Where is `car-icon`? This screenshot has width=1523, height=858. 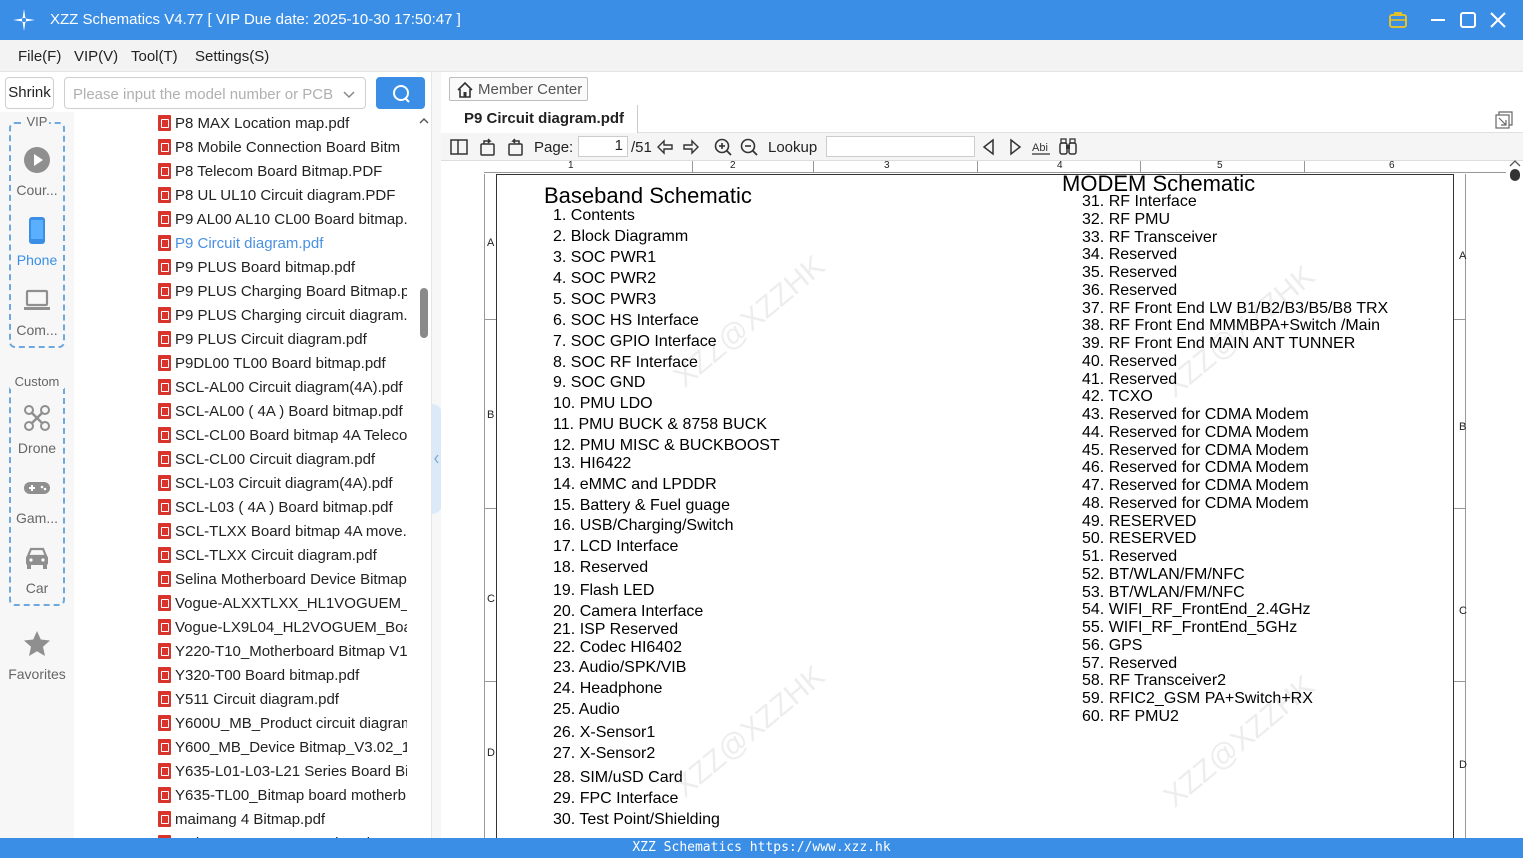
car-icon is located at coordinates (37, 558).